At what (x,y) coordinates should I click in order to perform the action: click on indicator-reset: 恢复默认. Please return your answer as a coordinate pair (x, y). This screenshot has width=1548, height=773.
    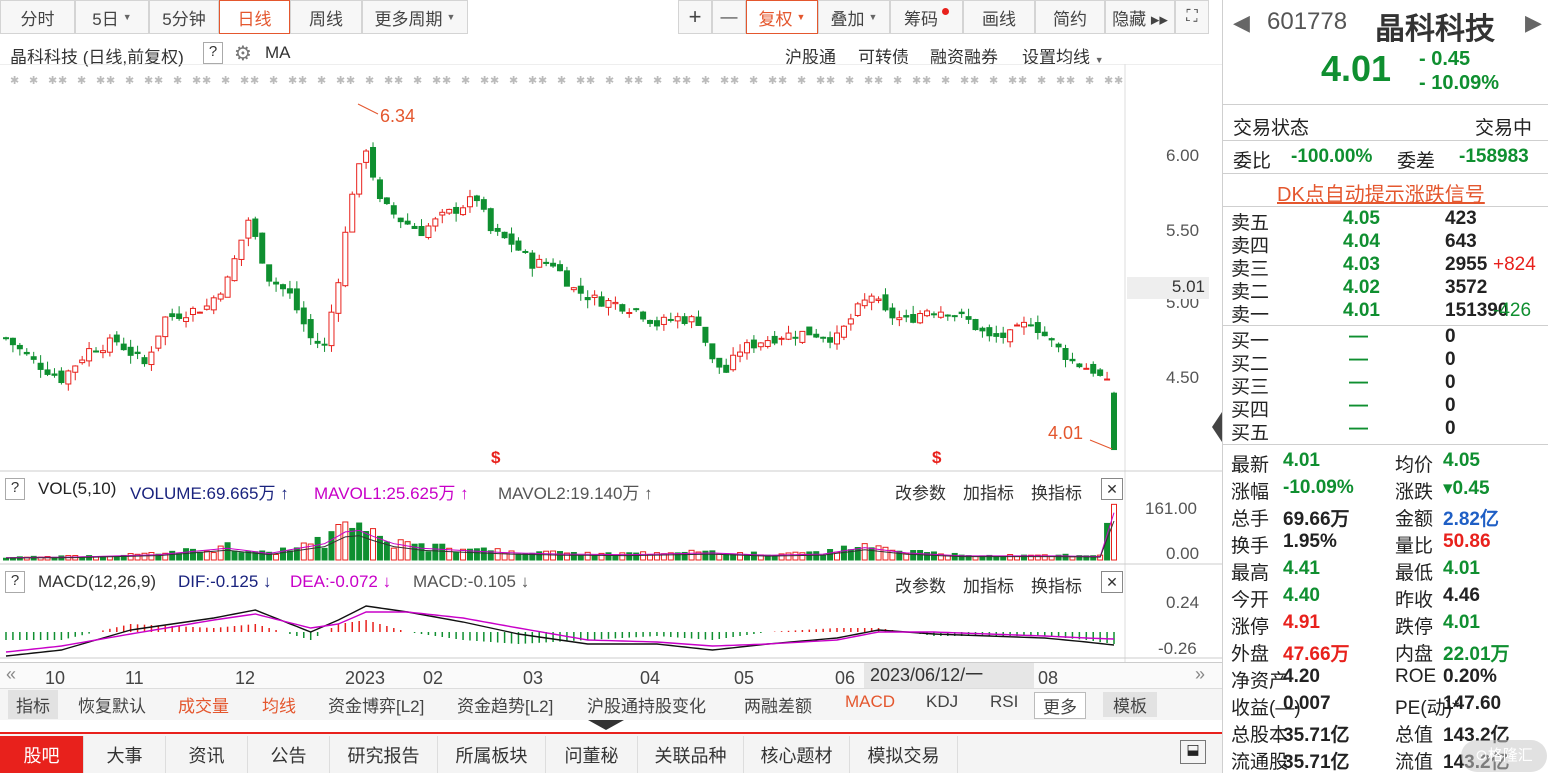
    Looking at the image, I should click on (112, 704).